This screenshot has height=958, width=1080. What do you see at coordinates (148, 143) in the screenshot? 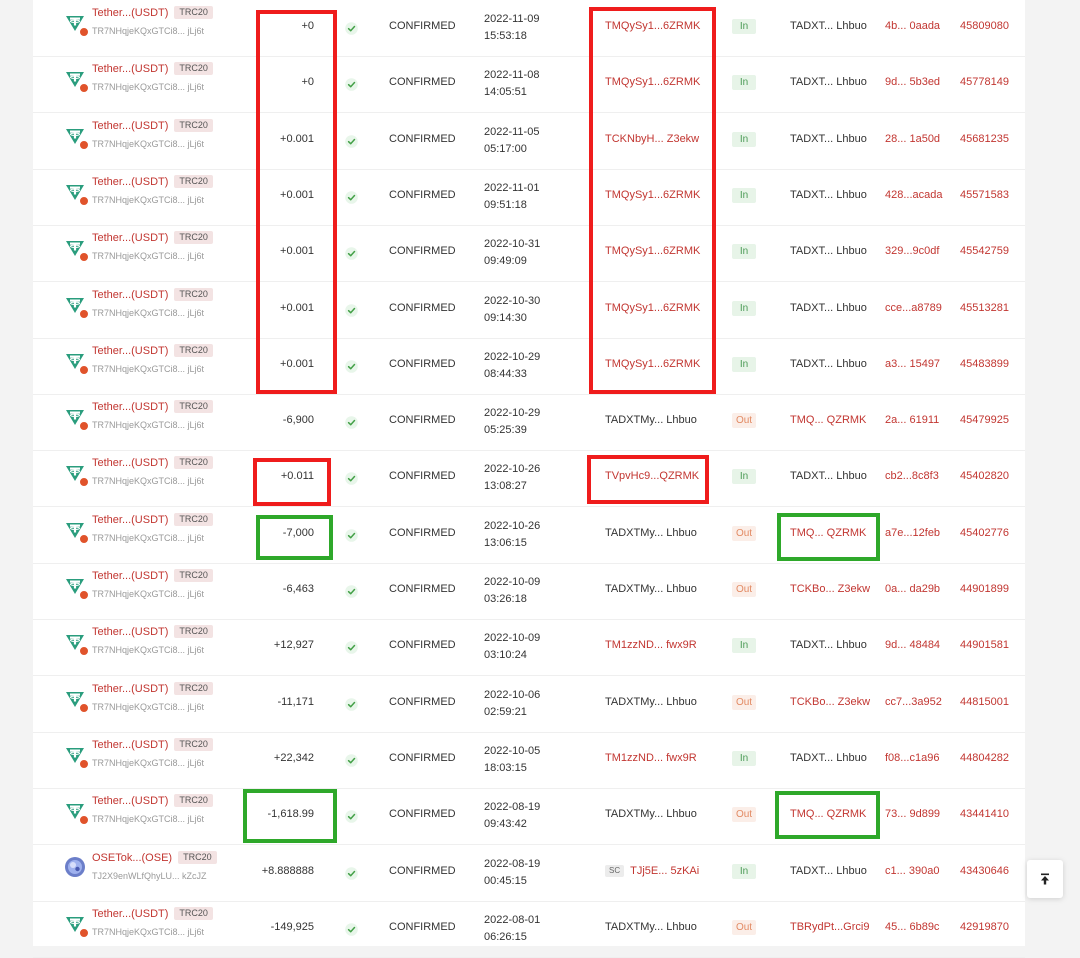
I see `token-contract-address: TR7NHqjeKQxGTCi8... jLj6t` at bounding box center [148, 143].